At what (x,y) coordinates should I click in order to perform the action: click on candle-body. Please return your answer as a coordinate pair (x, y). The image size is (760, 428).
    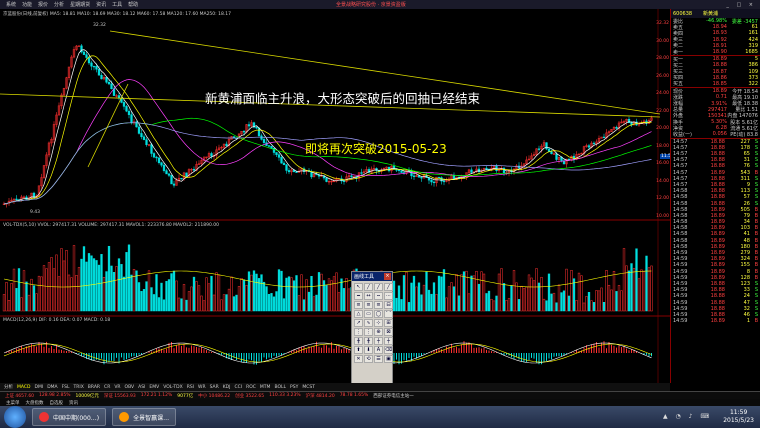
    Looking at the image, I should click on (174, 184).